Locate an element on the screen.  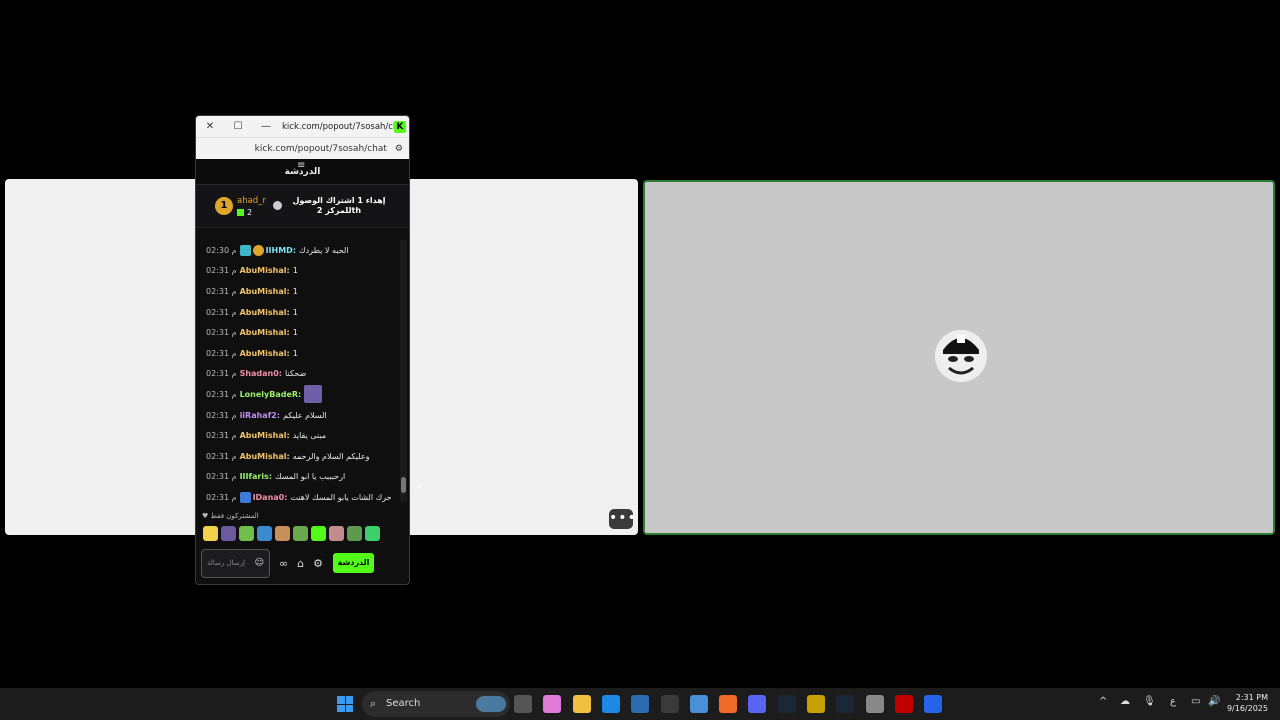
scroll-down-icon: ≡ is located at coordinates (301, 165).